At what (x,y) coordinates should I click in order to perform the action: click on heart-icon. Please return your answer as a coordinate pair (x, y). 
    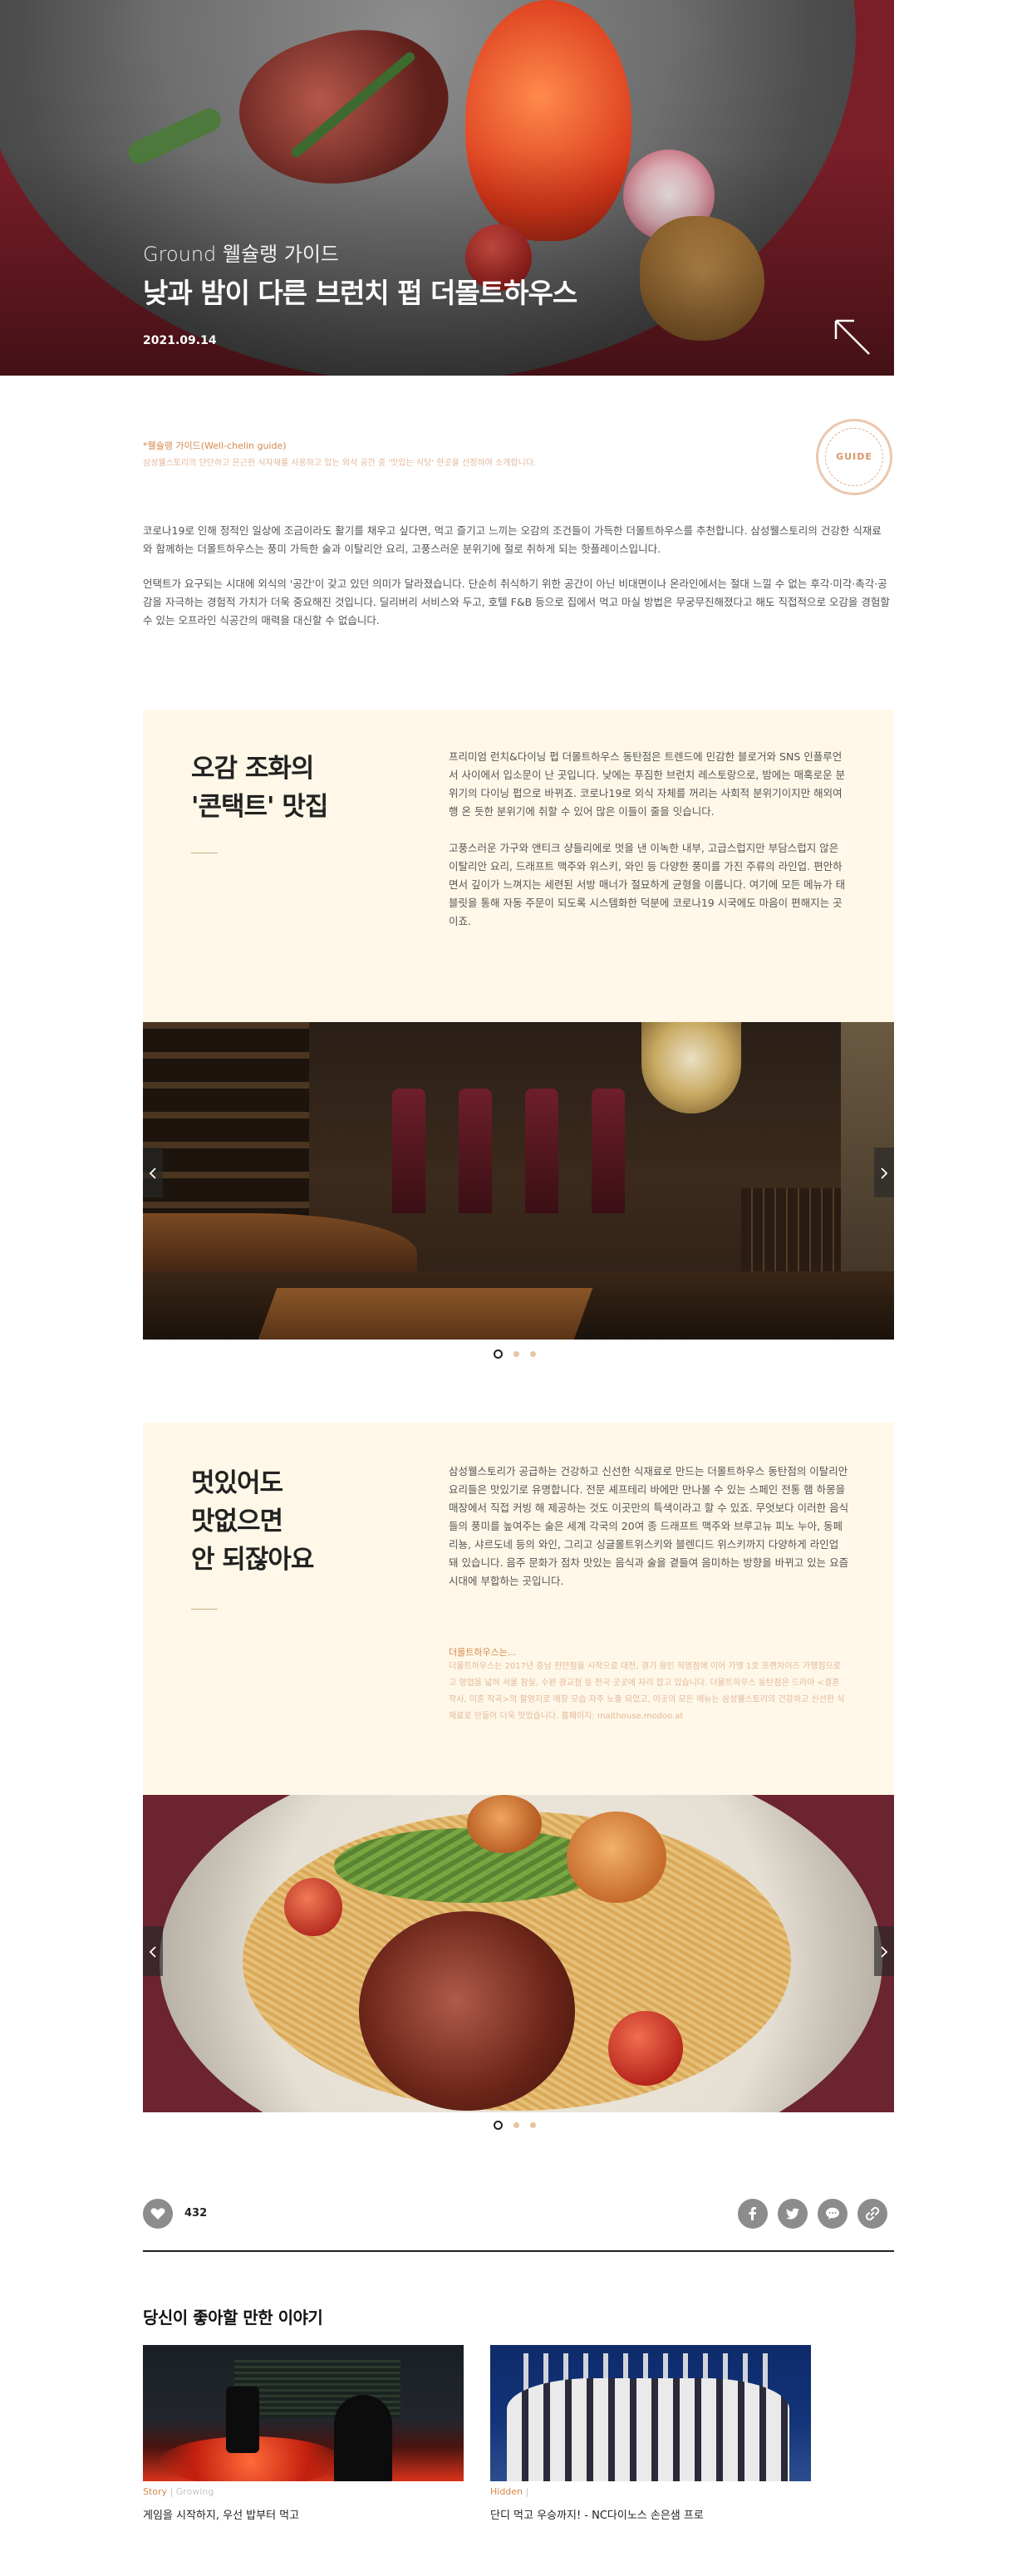
    Looking at the image, I should click on (157, 2214).